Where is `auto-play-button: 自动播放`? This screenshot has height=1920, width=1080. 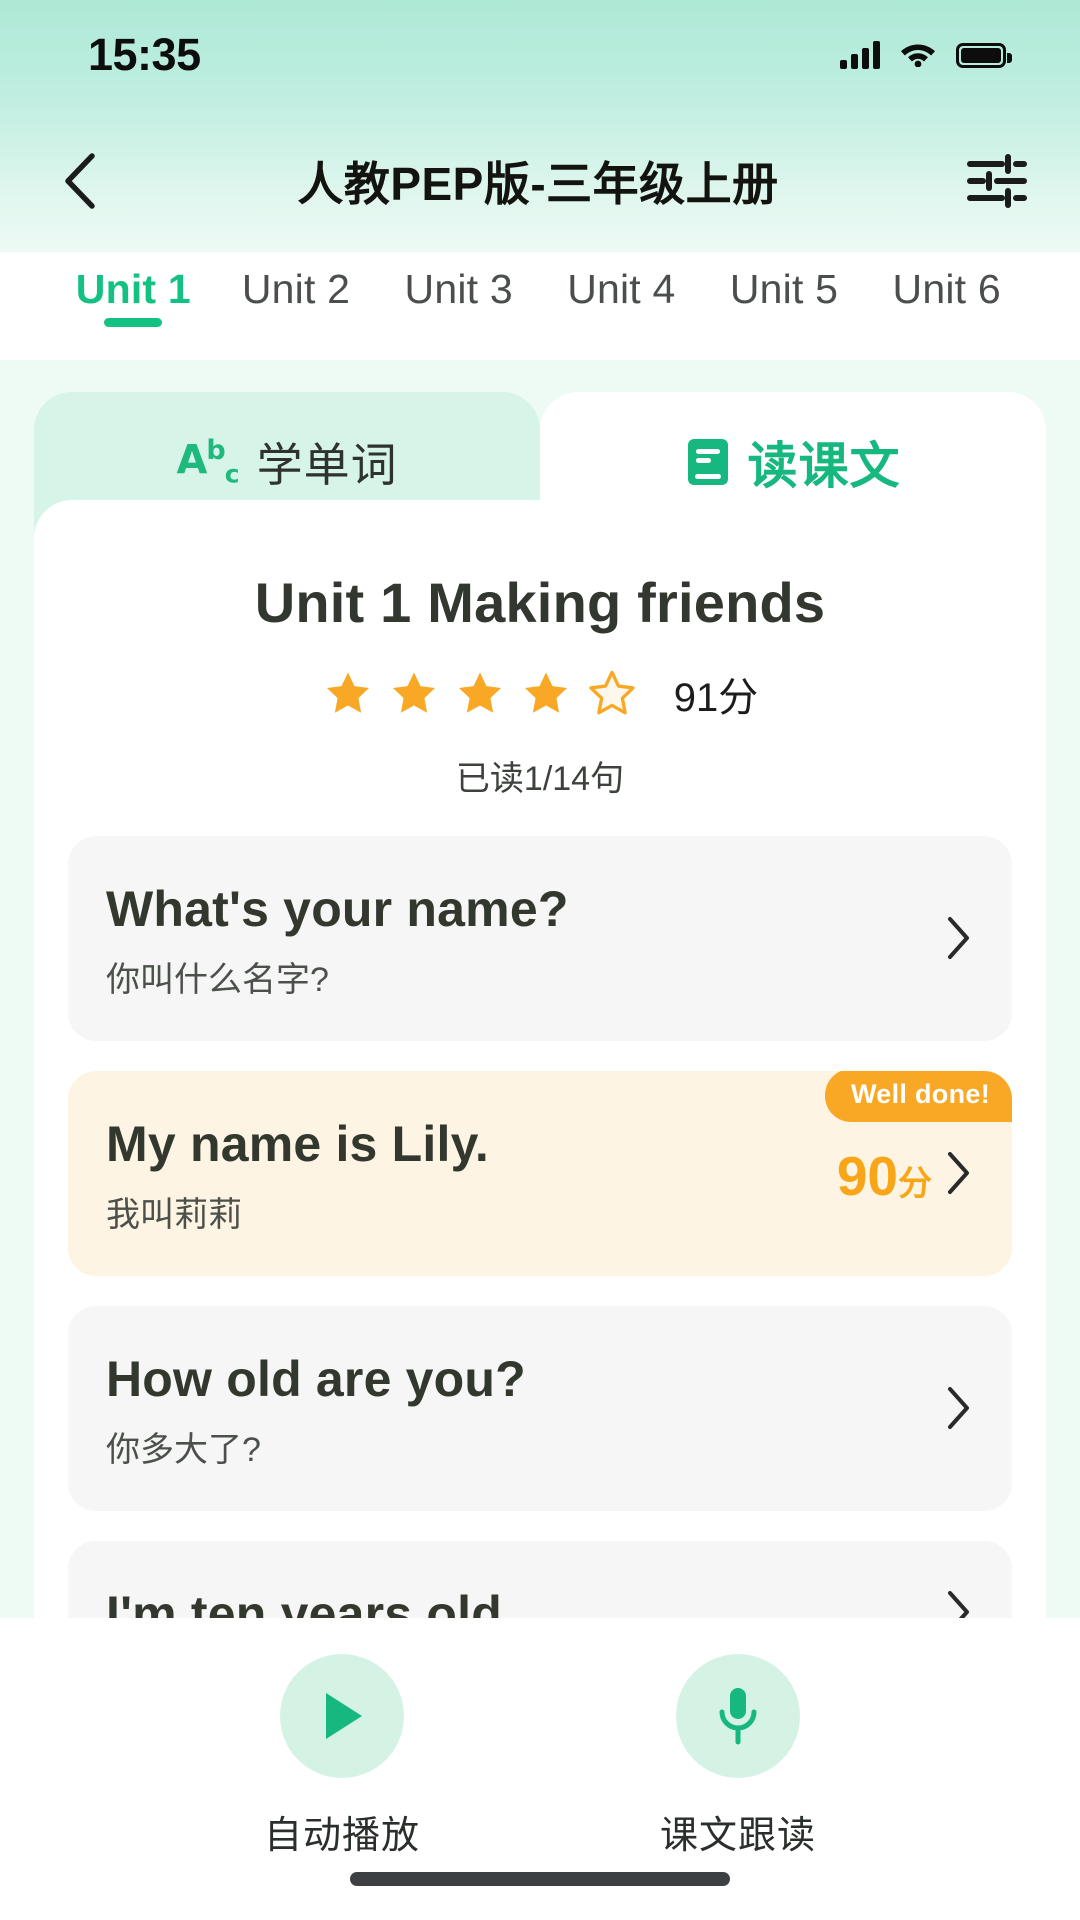
auto-play-button: 自动播放 is located at coordinates (342, 1756).